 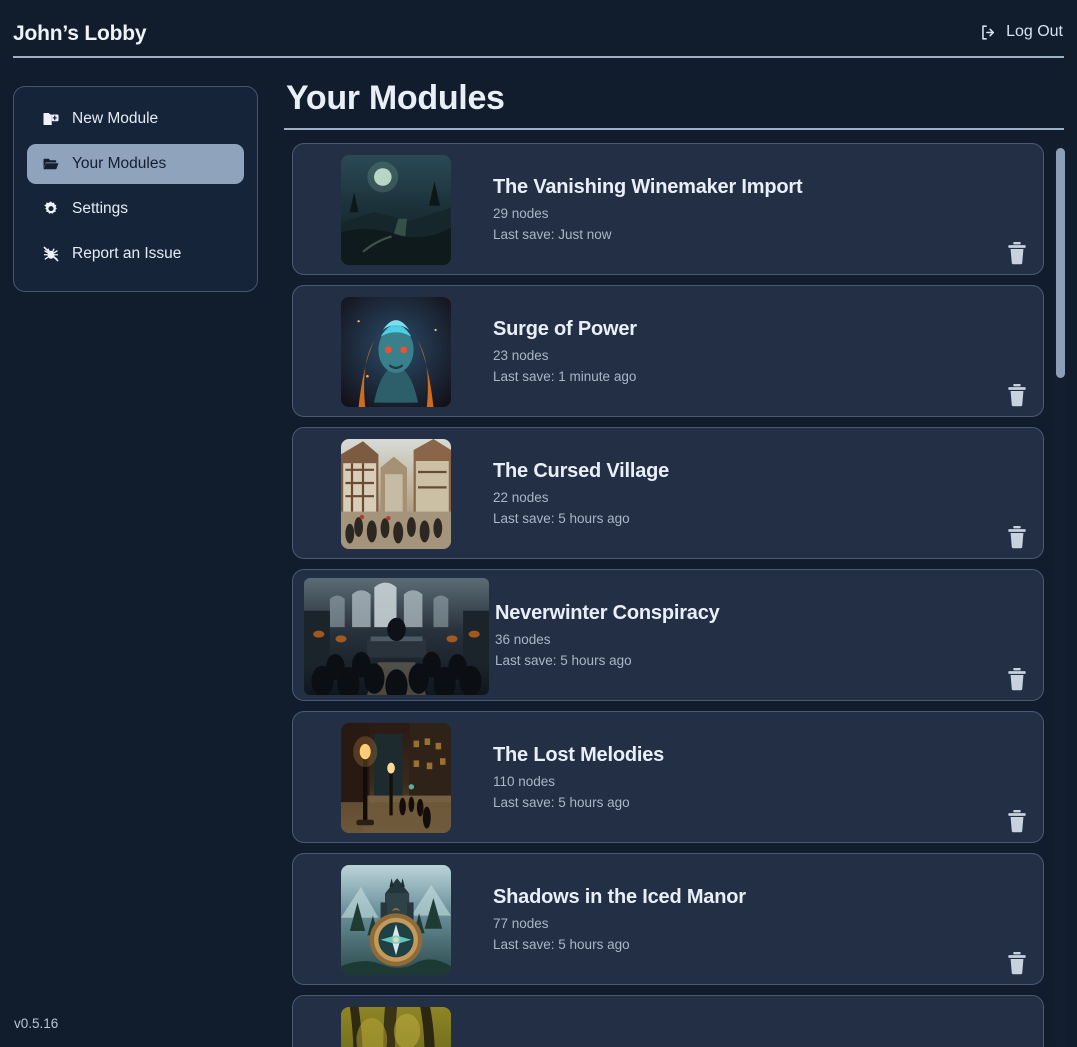 I want to click on module-node-count: 77 nodes, so click(x=521, y=923).